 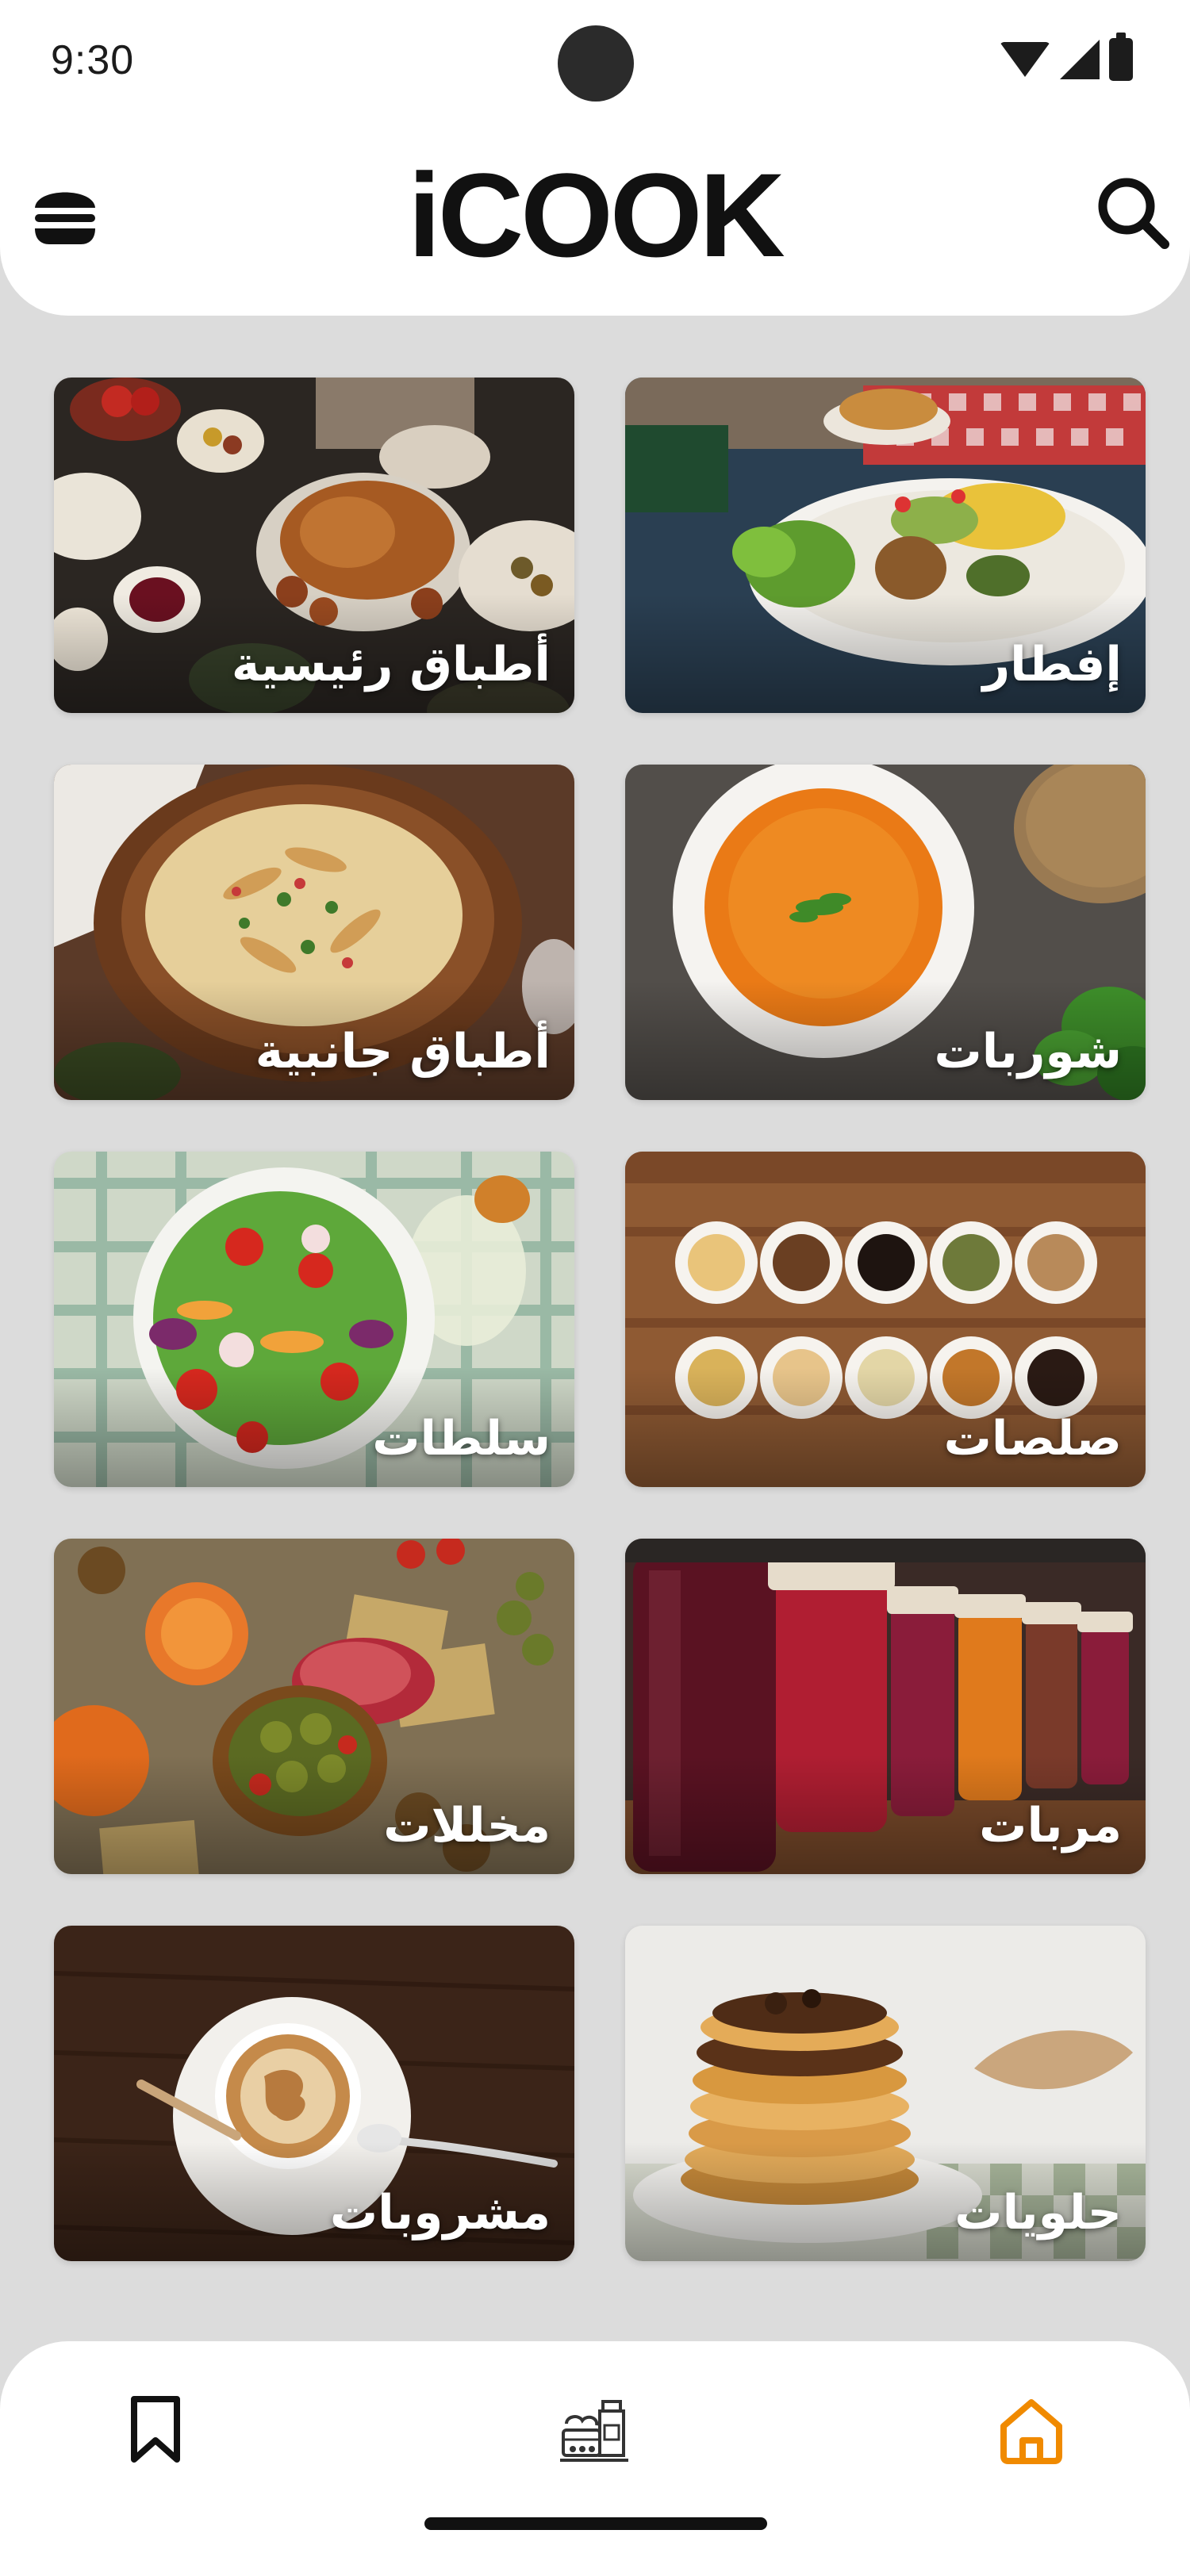 What do you see at coordinates (596, 63) in the screenshot?
I see `front-camera` at bounding box center [596, 63].